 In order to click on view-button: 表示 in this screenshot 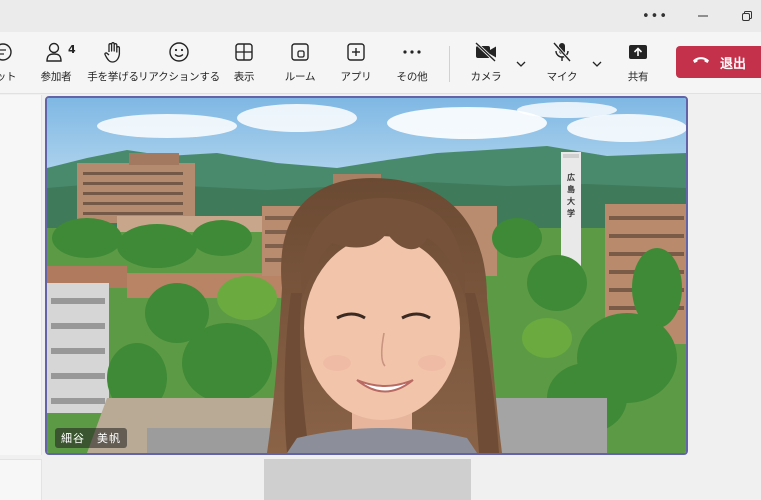, I will do `click(244, 64)`.